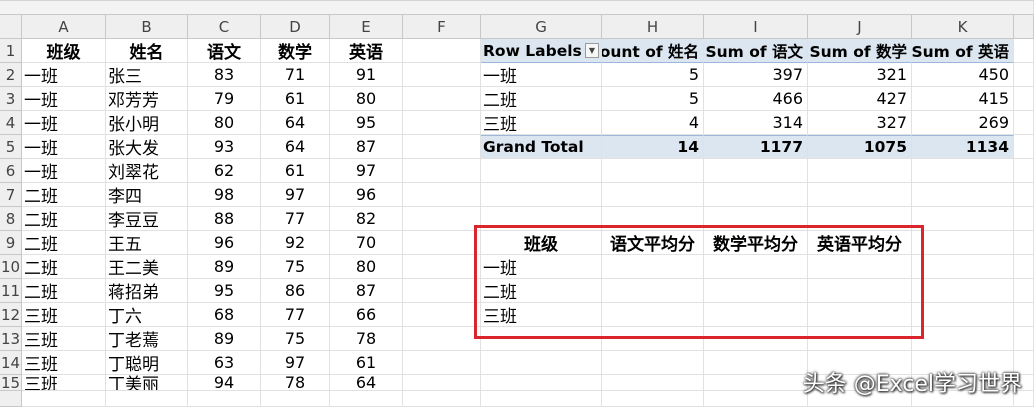  I want to click on source-header-chinese: 语文, so click(224, 51).